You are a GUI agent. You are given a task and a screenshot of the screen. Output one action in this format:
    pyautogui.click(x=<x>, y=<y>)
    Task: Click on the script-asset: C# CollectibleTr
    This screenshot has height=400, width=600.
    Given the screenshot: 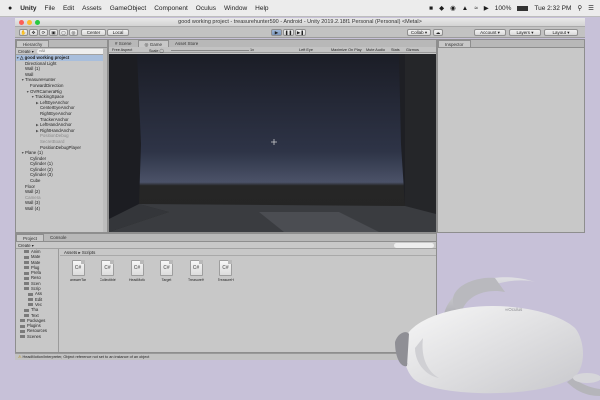 What is the action you would take?
    pyautogui.click(x=108, y=271)
    